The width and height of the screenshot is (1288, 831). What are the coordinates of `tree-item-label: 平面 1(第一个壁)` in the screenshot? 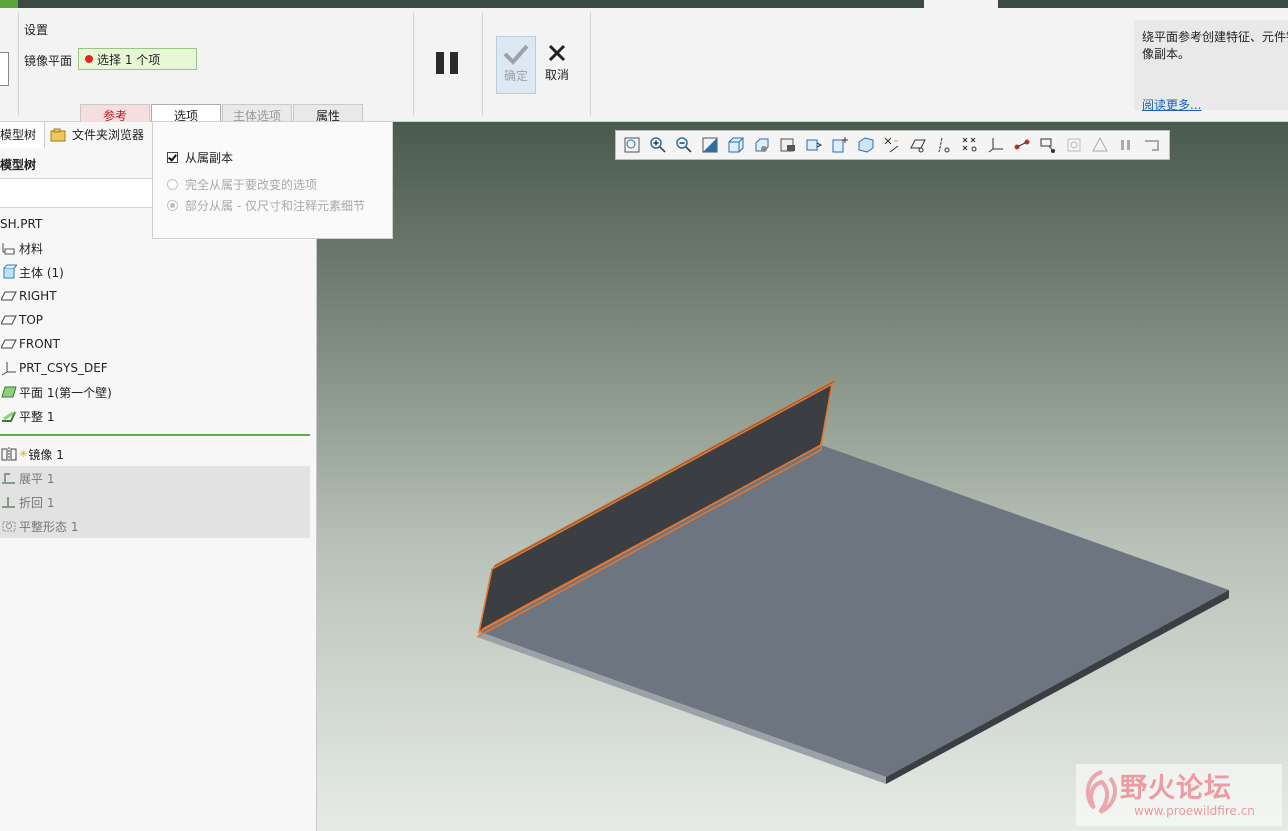 It's located at (65, 392).